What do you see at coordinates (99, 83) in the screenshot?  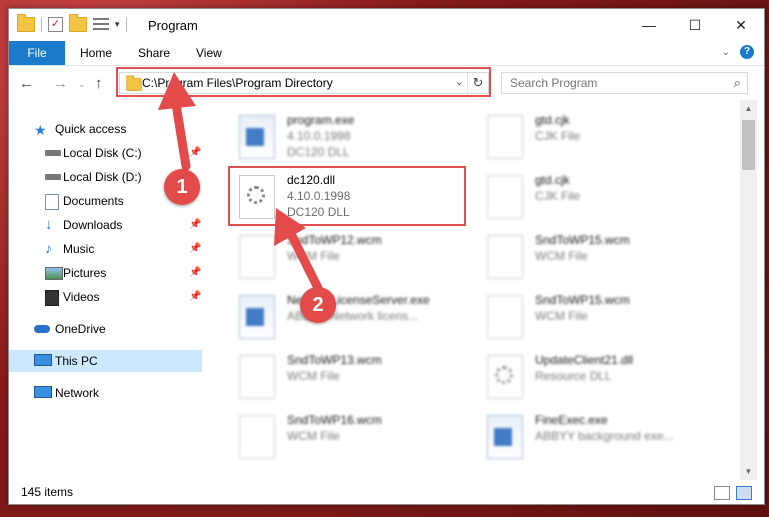 I see `up-arrow-icon: ↑` at bounding box center [99, 83].